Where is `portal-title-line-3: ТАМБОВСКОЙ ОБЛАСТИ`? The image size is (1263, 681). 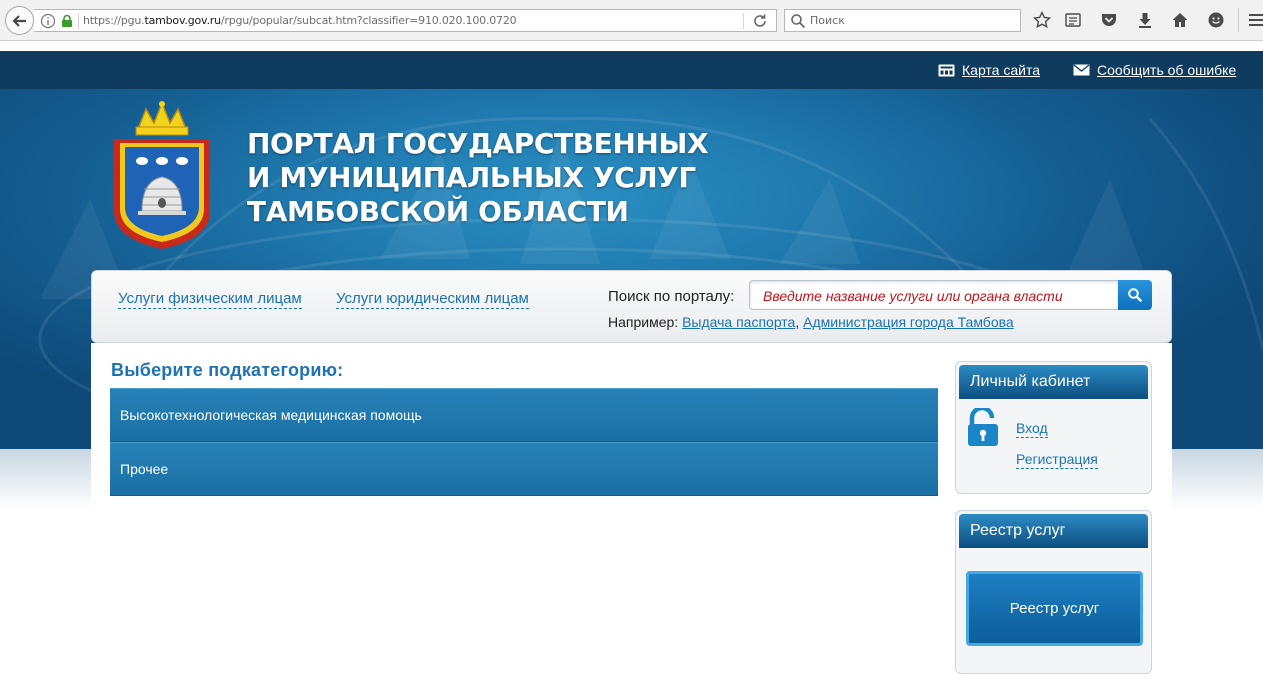 portal-title-line-3: ТАМБОВСКОЙ ОБЛАСТИ is located at coordinates (438, 211).